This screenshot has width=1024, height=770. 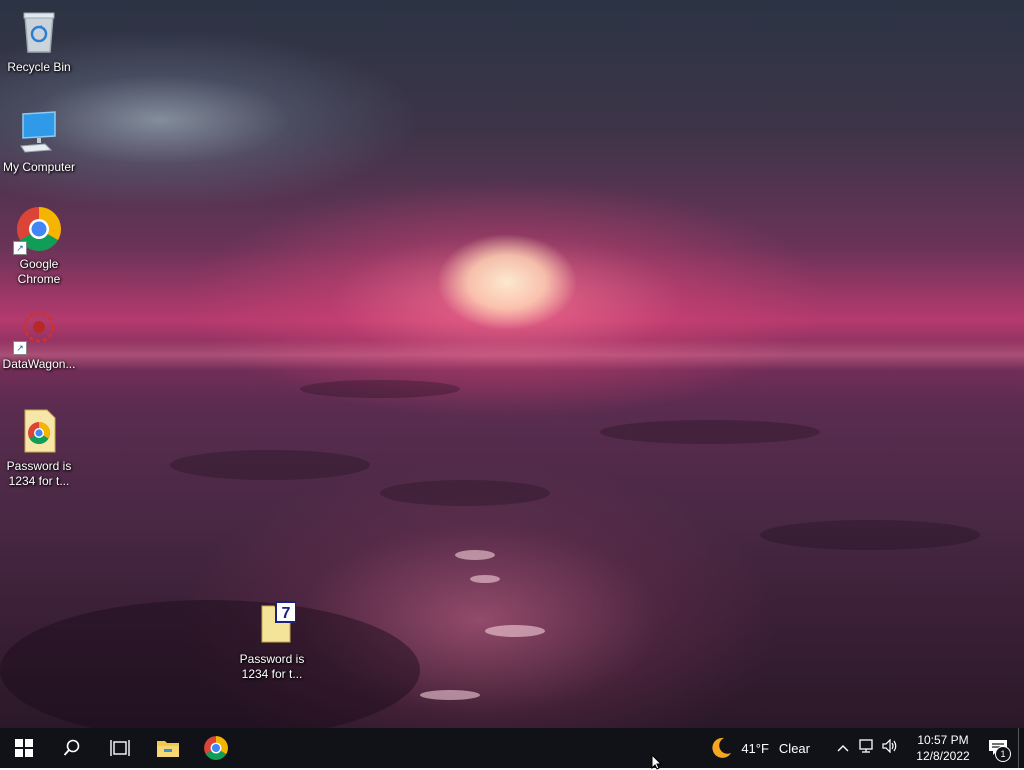 I want to click on chrome-taskbar-button, so click(x=216, y=748).